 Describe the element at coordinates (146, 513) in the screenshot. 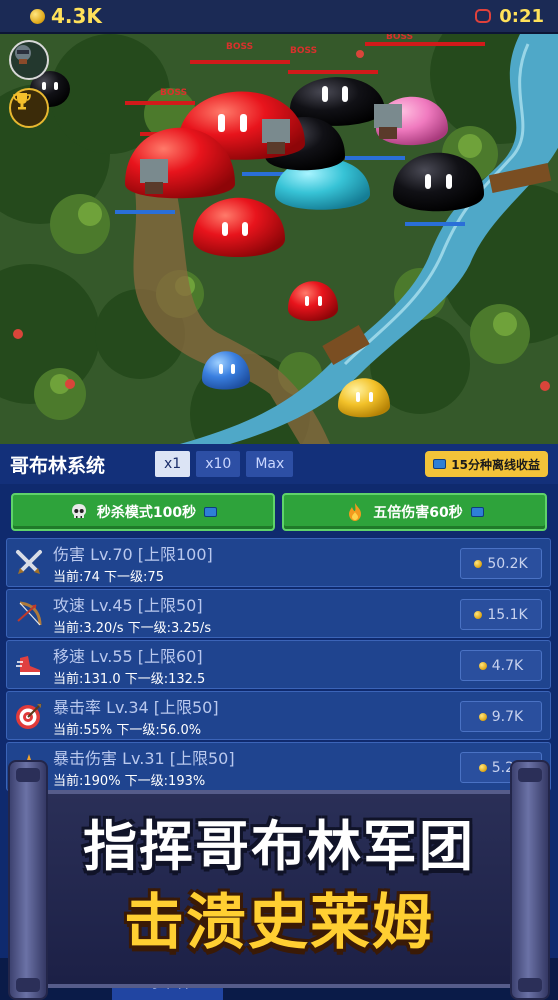

I see `instant-kill-label: 秒杀模式100秒` at that location.